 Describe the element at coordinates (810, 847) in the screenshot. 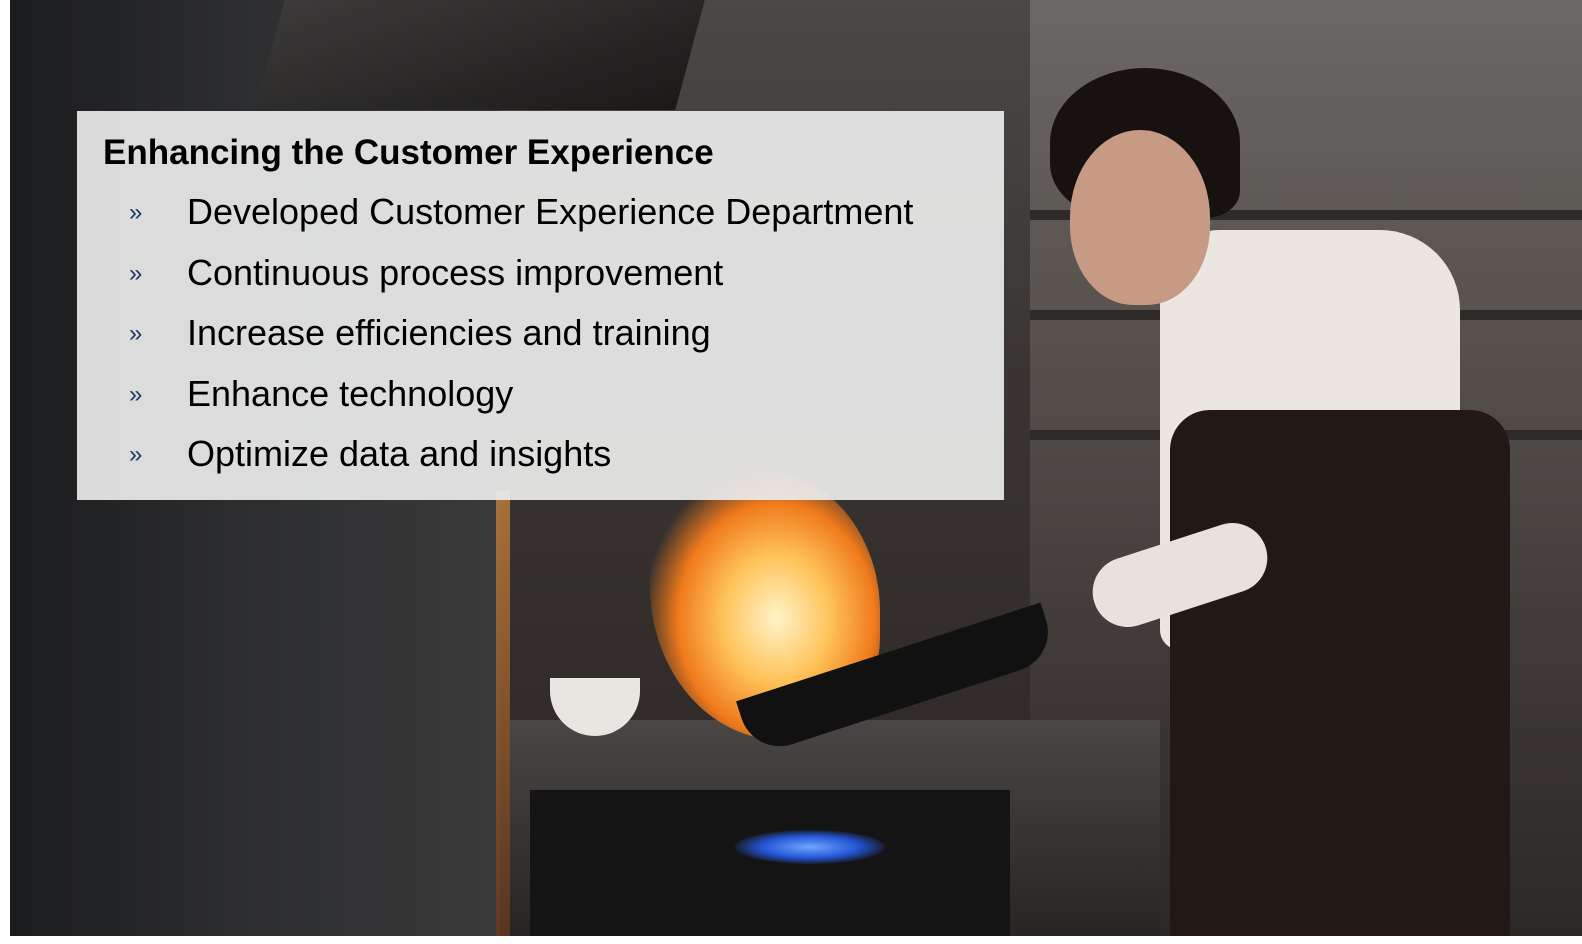

I see `photo-gas-flame` at that location.